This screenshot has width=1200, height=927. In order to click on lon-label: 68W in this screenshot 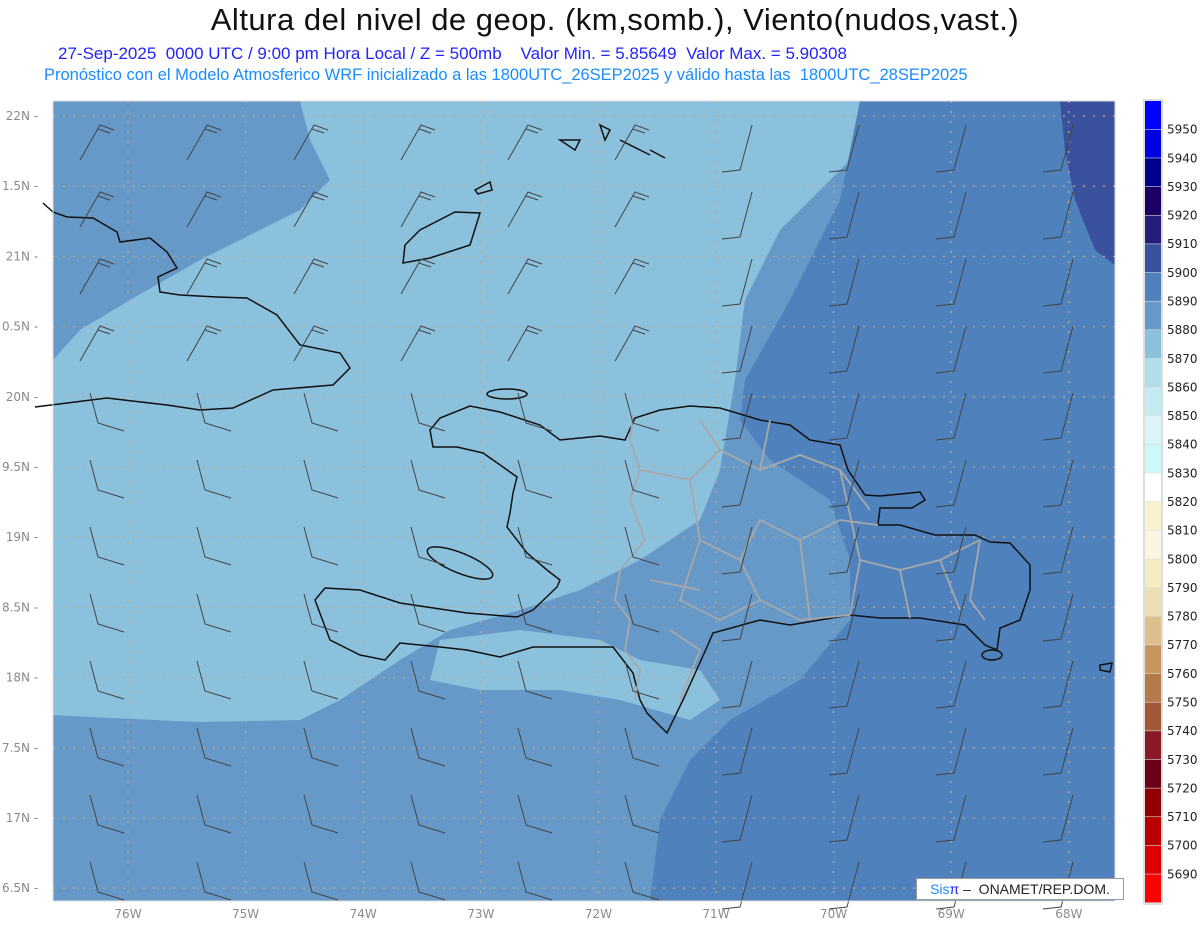, I will do `click(1068, 914)`.